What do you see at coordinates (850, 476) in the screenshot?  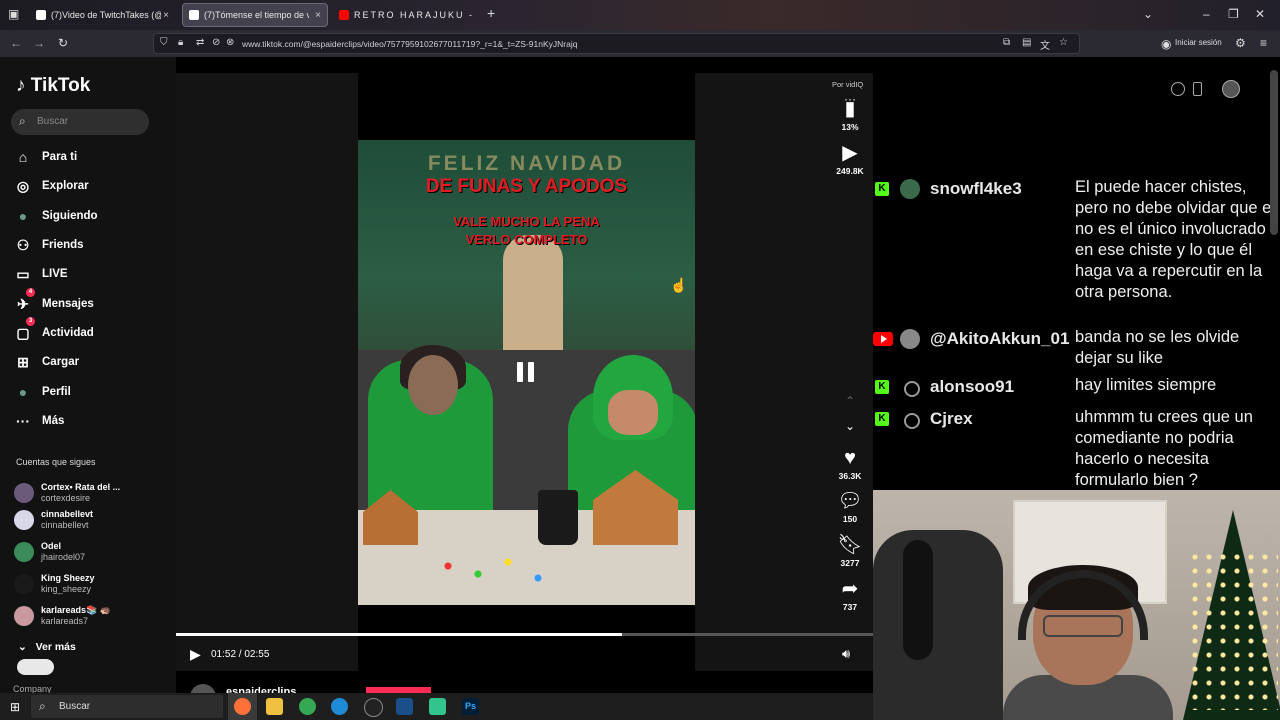 I see `like-count: 36.3K` at bounding box center [850, 476].